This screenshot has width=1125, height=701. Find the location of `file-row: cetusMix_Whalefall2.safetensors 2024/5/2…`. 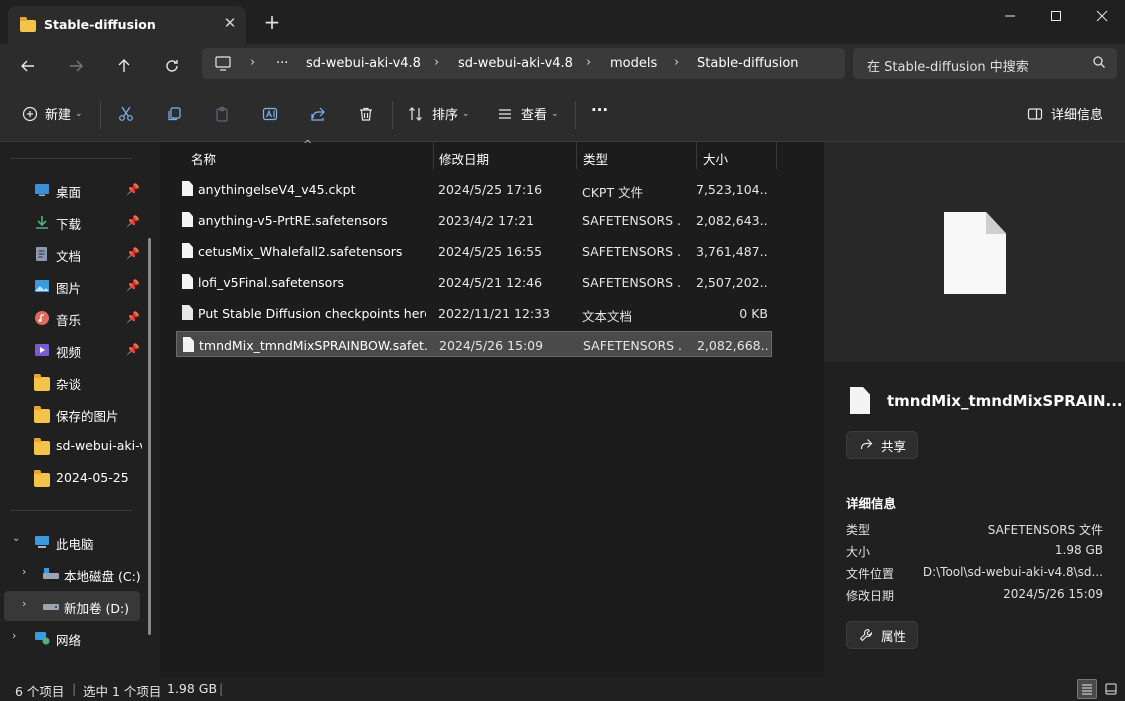

file-row: cetusMix_Whalefall2.safetensors 2024/5/2… is located at coordinates (474, 251).